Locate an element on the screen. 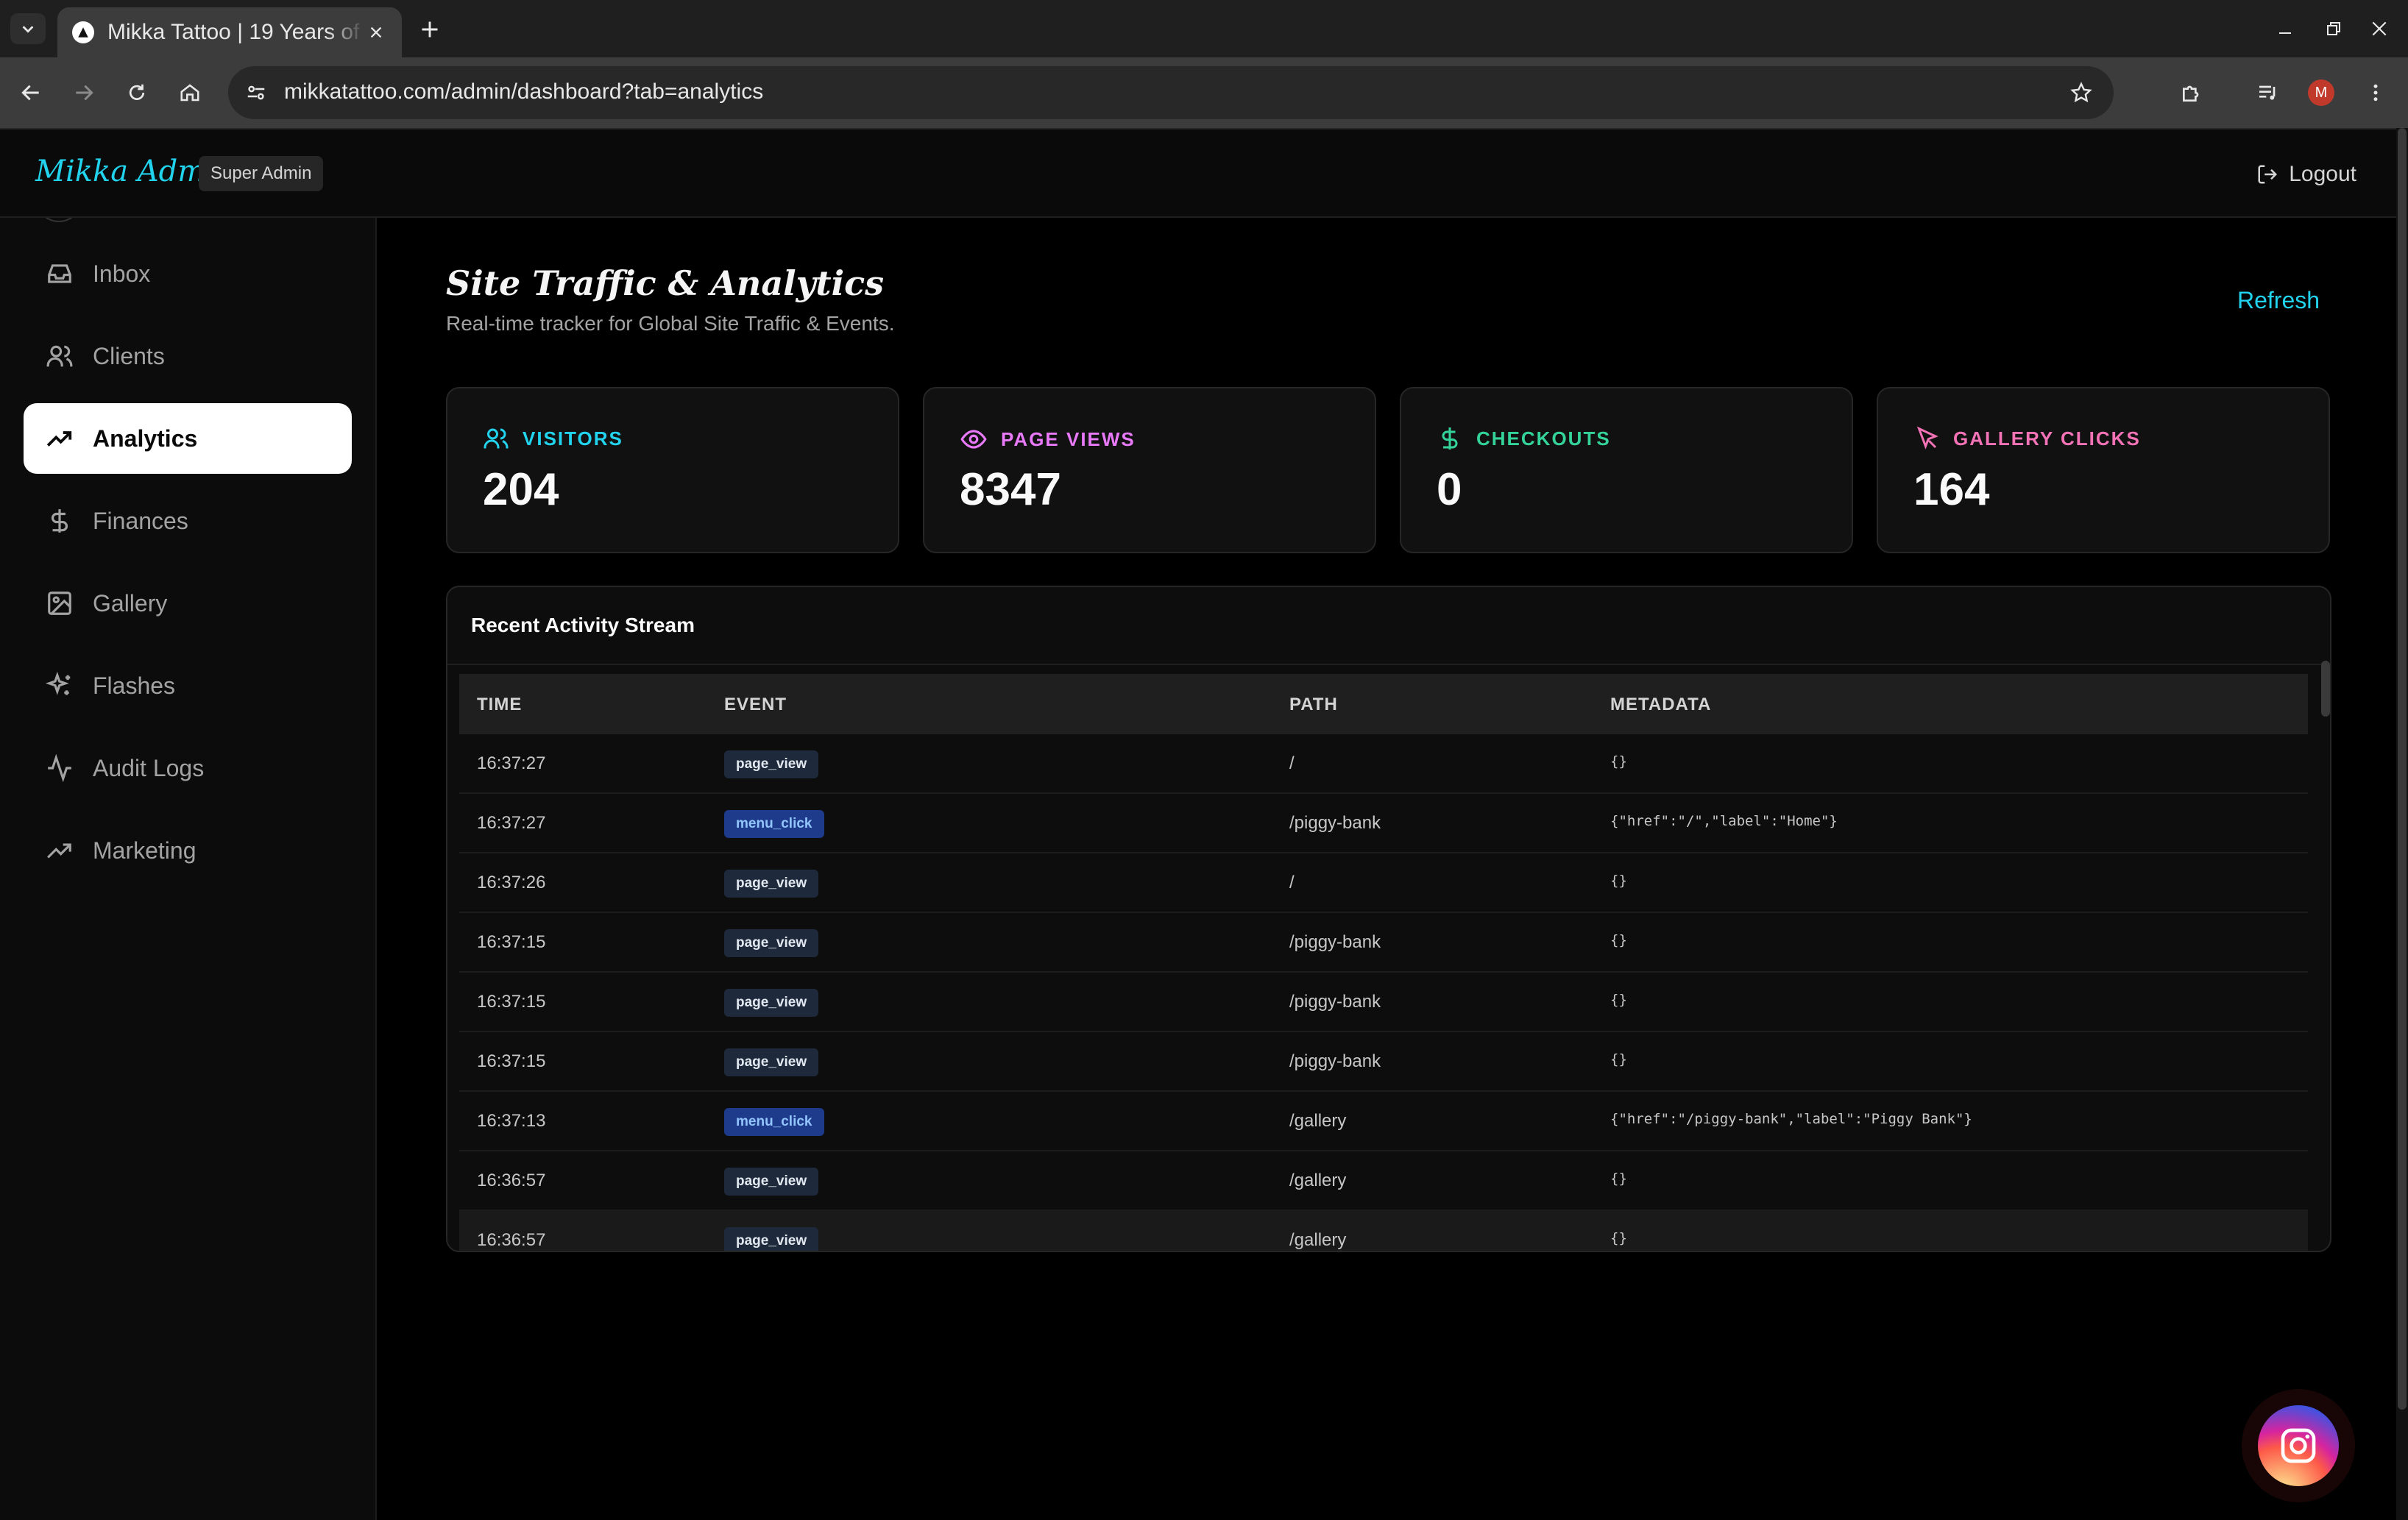  restore-window-button is located at coordinates (2334, 29).